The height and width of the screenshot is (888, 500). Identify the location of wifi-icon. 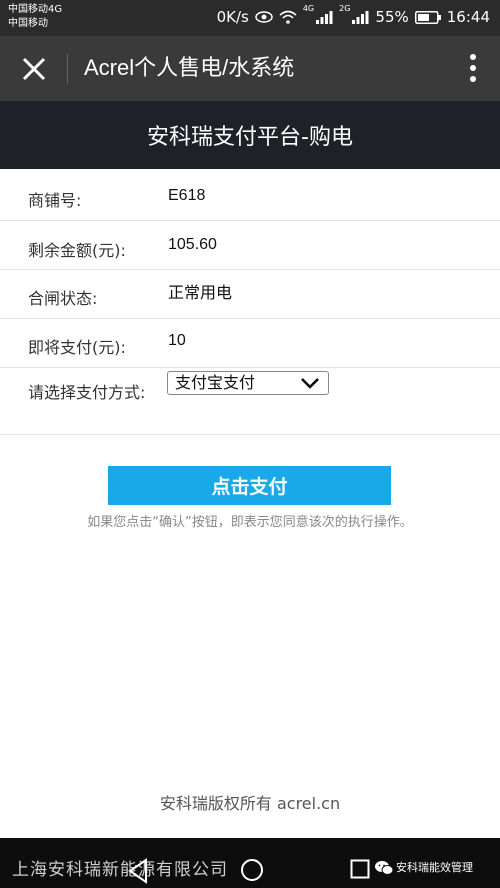
(288, 17).